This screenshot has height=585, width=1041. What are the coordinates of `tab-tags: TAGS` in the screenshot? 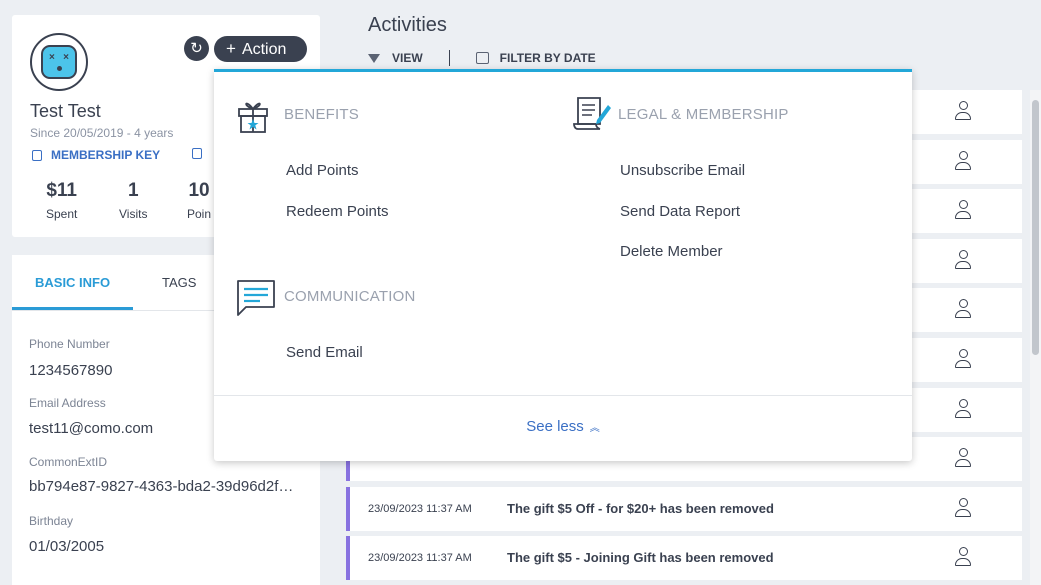 It's located at (179, 282).